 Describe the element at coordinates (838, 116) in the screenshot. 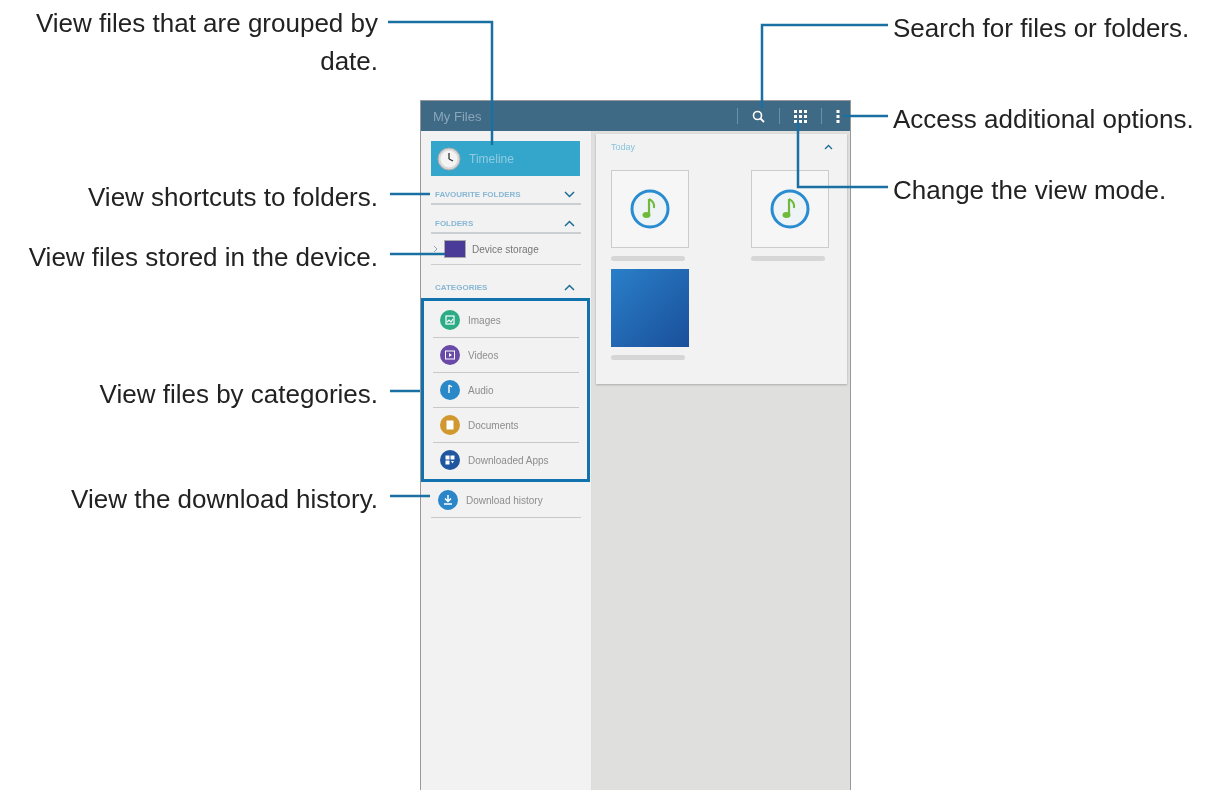

I see `more-options-icon` at that location.